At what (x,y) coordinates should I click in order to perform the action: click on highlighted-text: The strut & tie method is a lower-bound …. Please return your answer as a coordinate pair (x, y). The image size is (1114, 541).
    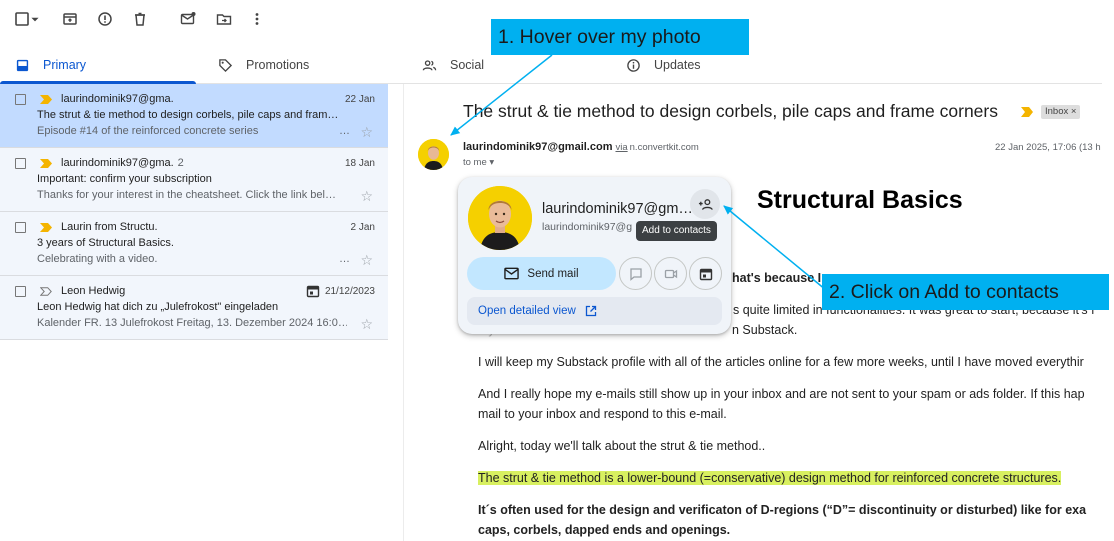
    Looking at the image, I should click on (770, 478).